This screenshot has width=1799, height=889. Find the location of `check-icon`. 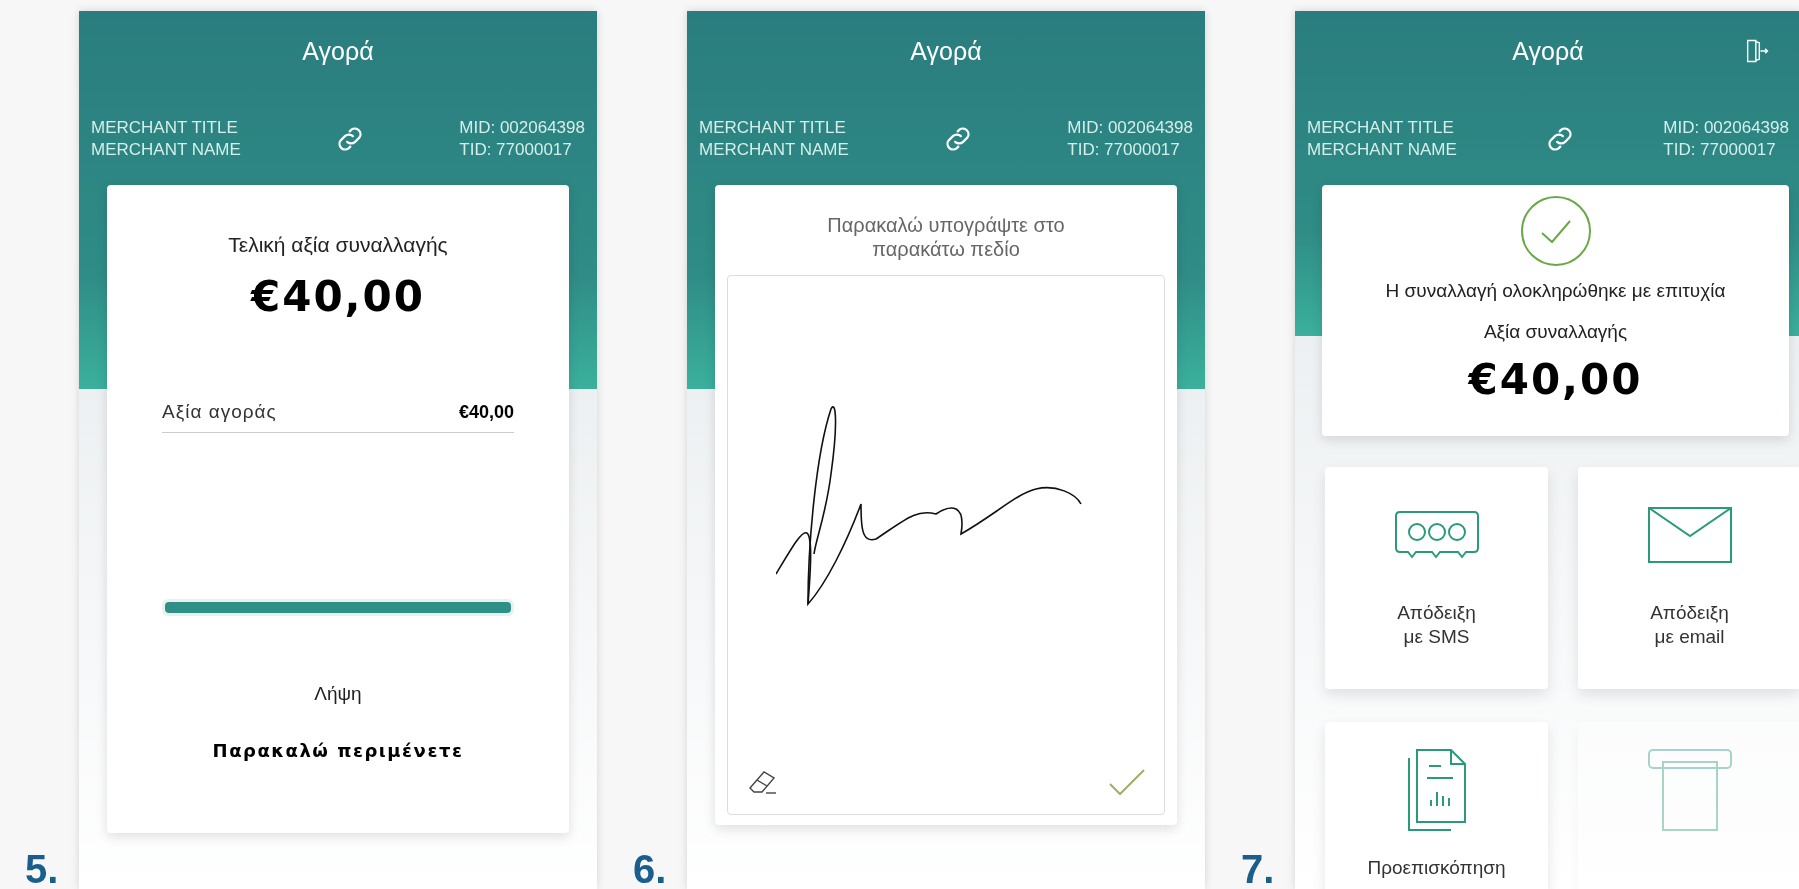

check-icon is located at coordinates (1127, 782).